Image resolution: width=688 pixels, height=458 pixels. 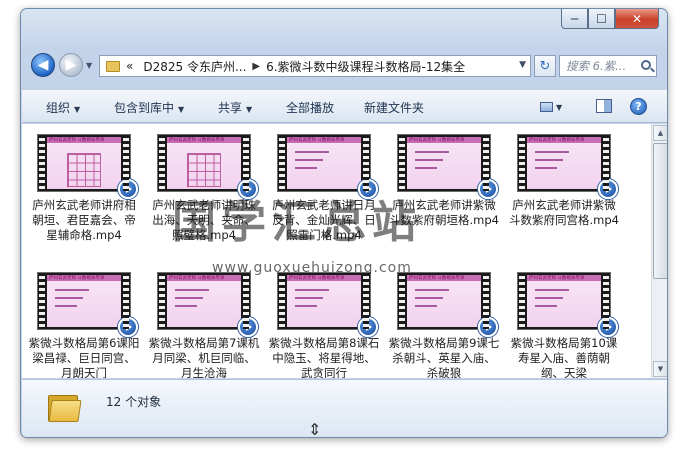 What do you see at coordinates (312, 268) in the screenshot?
I see `watermark-url: www.guoxuehuizong.com` at bounding box center [312, 268].